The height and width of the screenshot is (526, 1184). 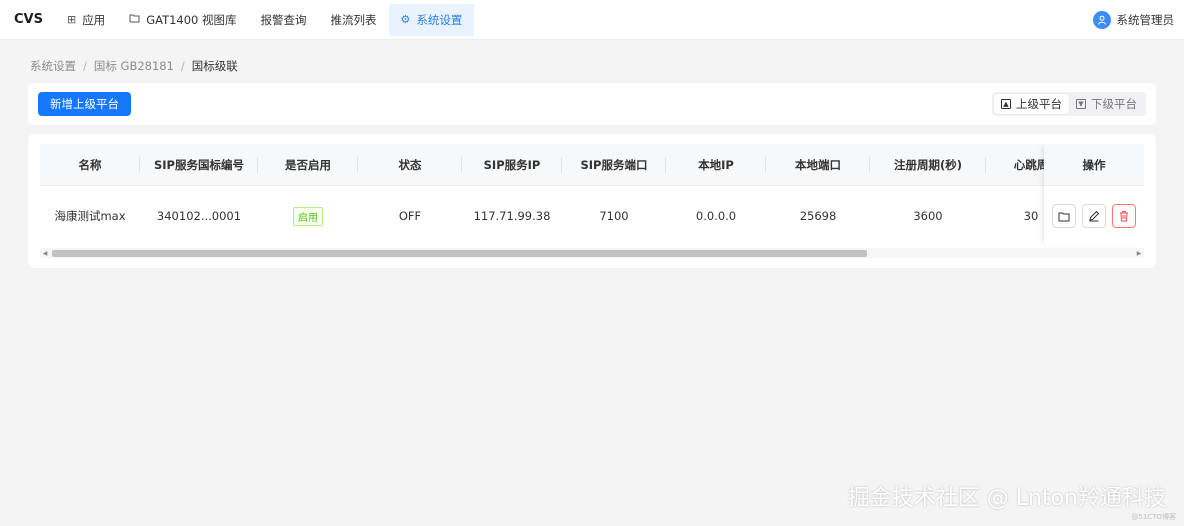 What do you see at coordinates (71, 19) in the screenshot?
I see `grid-icon: ⊞` at bounding box center [71, 19].